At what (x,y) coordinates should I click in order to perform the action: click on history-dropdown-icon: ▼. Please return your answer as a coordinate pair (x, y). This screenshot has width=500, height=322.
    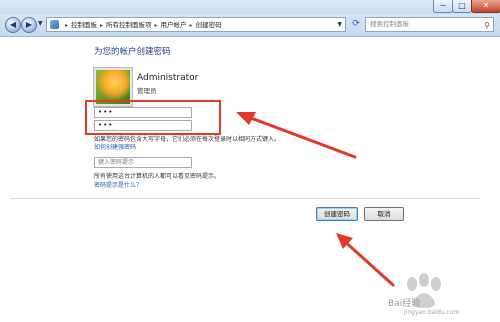
    Looking at the image, I should click on (40, 23).